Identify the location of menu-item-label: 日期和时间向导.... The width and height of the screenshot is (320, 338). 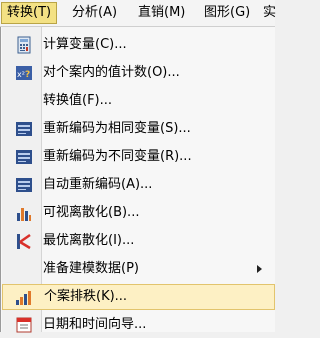
(95, 324).